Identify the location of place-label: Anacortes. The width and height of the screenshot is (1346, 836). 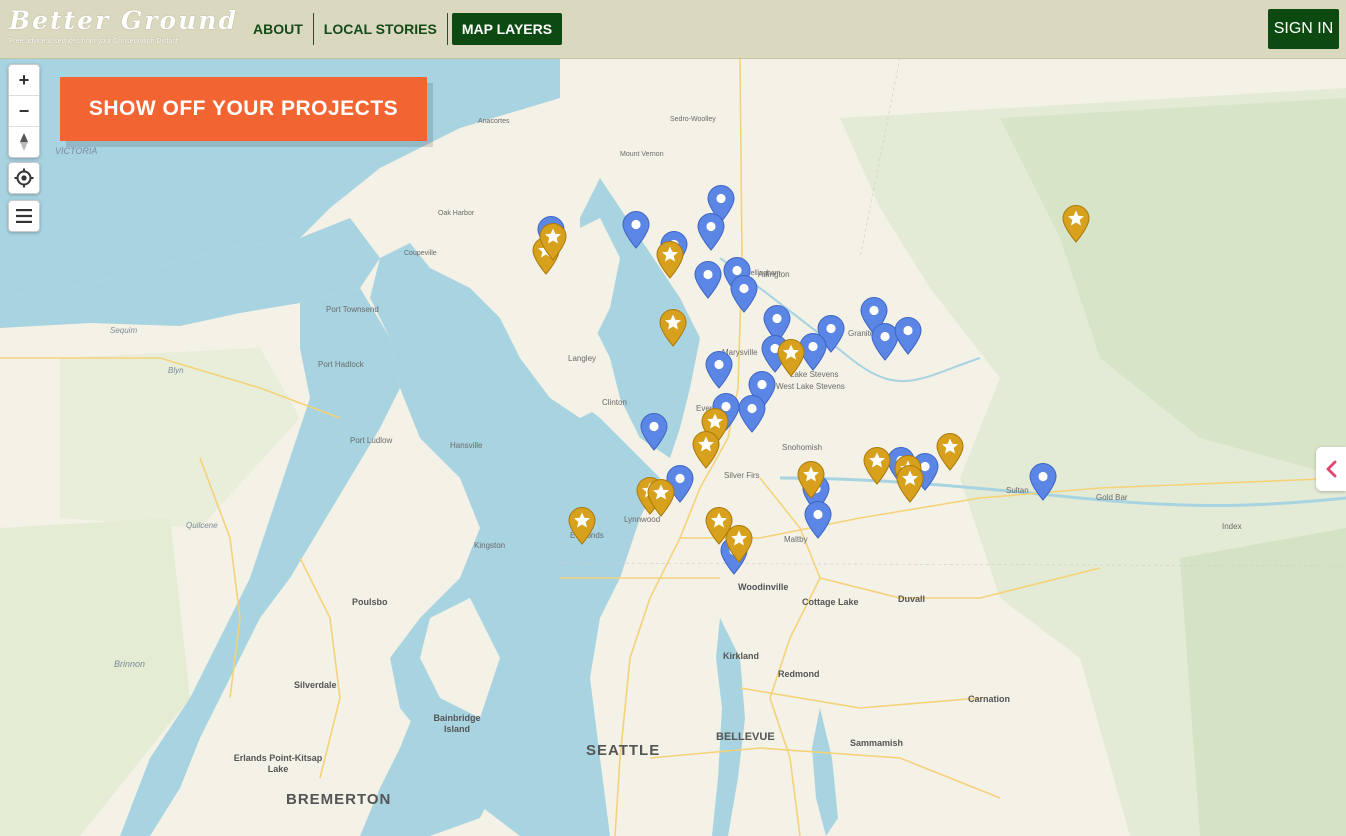
(494, 121).